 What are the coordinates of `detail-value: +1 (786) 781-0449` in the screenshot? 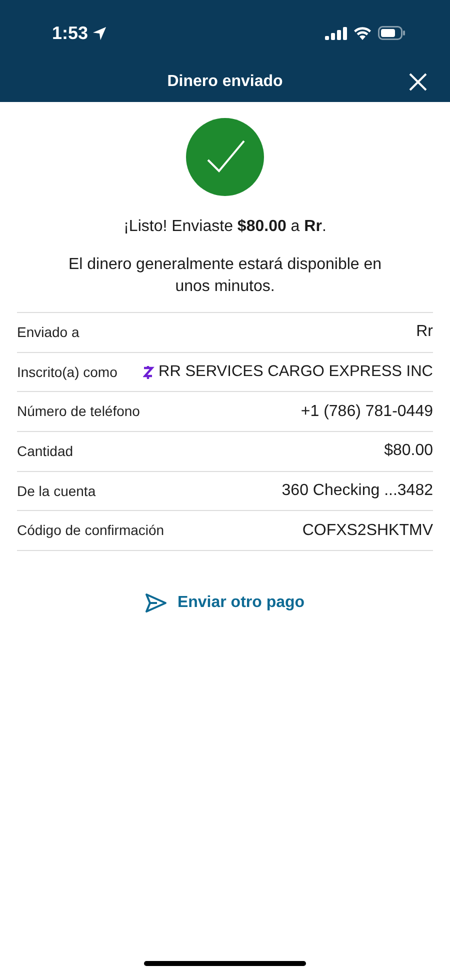 It's located at (366, 412).